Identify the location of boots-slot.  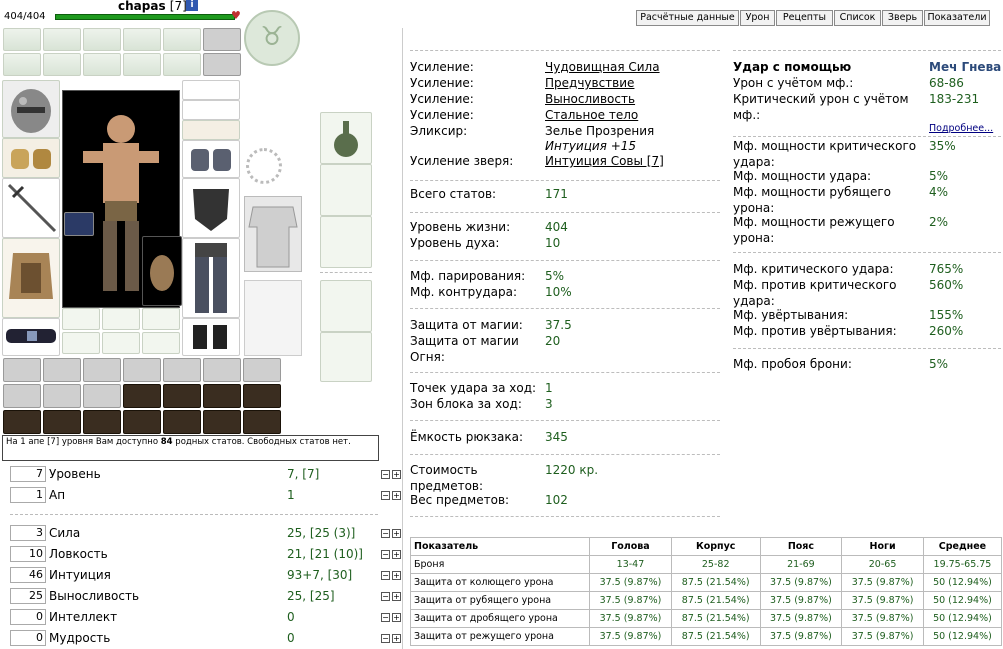
(211, 337).